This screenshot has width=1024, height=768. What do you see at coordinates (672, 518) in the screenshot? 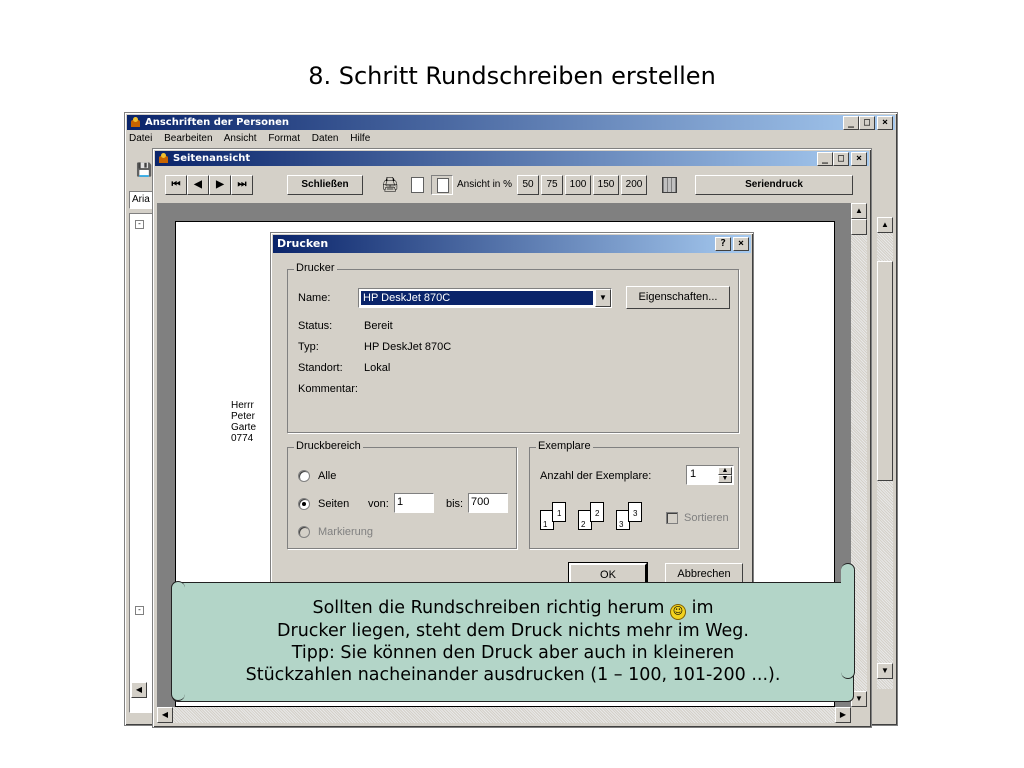
I see `collate-checkbox` at bounding box center [672, 518].